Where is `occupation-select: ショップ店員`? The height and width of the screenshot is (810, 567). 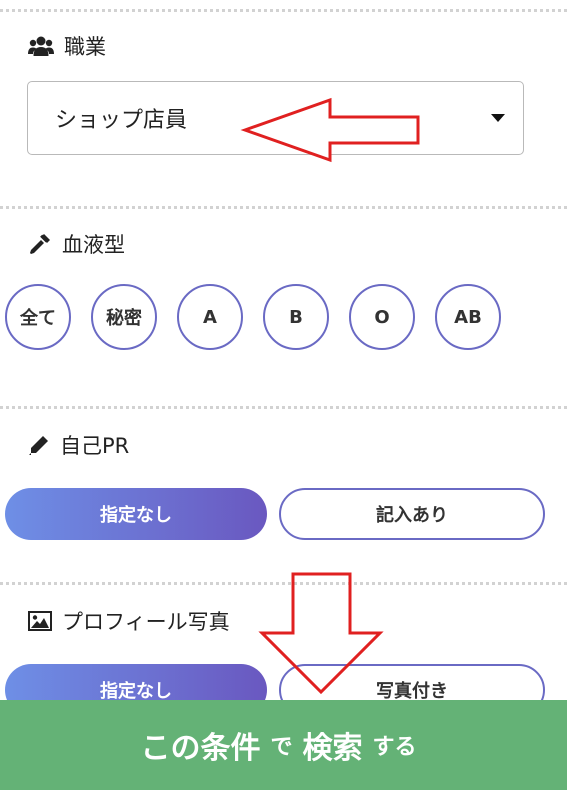
occupation-select: ショップ店員 is located at coordinates (275, 118).